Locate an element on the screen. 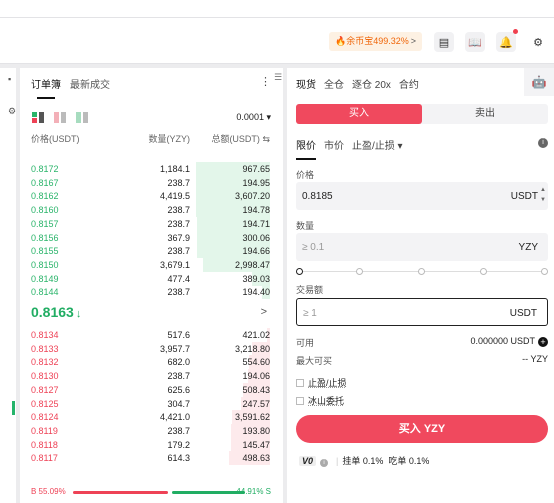 The image size is (554, 503). more-icon: ⋮ is located at coordinates (265, 81).